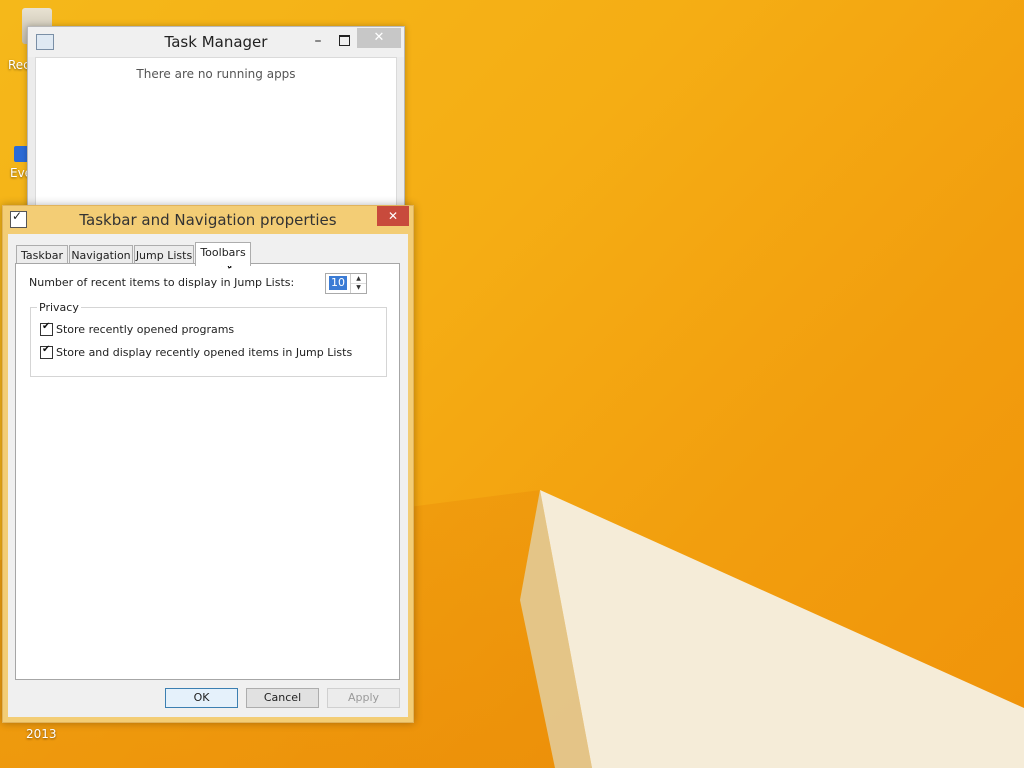 The height and width of the screenshot is (768, 1024). Describe the element at coordinates (164, 255) in the screenshot. I see `tab-jump-lists: Jump Lists` at that location.